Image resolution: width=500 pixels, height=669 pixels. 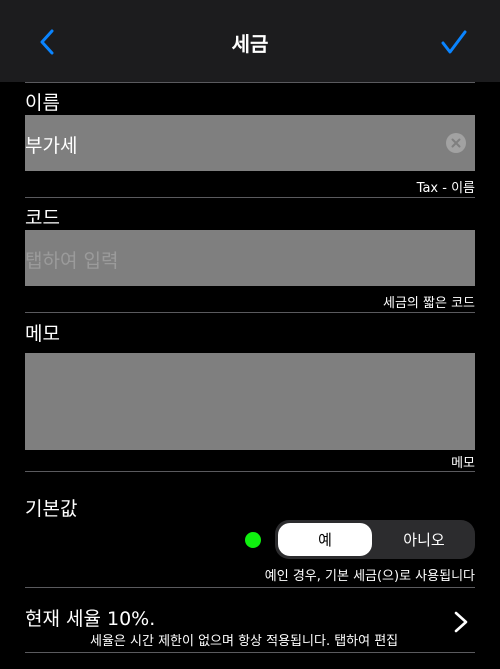 What do you see at coordinates (253, 540) in the screenshot?
I see `status-indicator` at bounding box center [253, 540].